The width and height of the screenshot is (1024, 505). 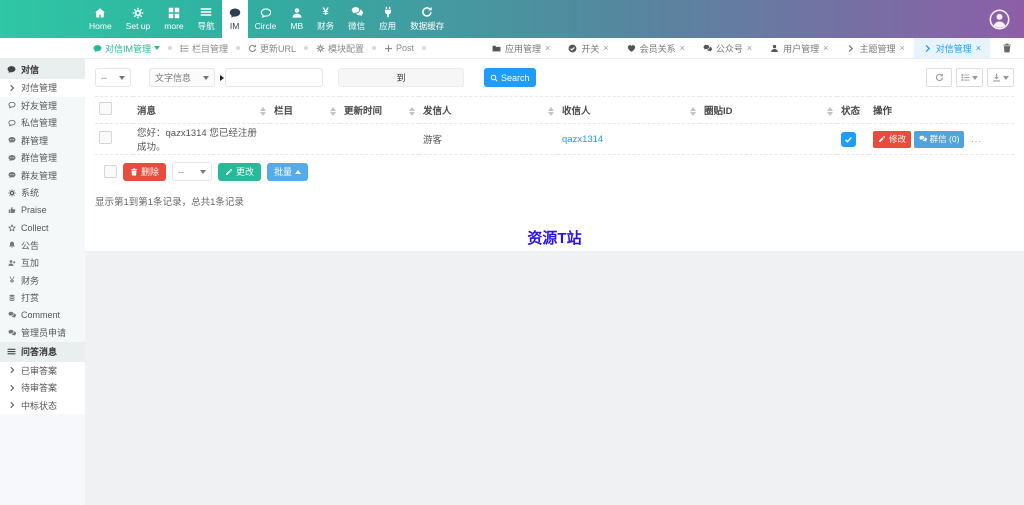 What do you see at coordinates (588, 48) in the screenshot?
I see `tab-switch: 开关 ×` at bounding box center [588, 48].